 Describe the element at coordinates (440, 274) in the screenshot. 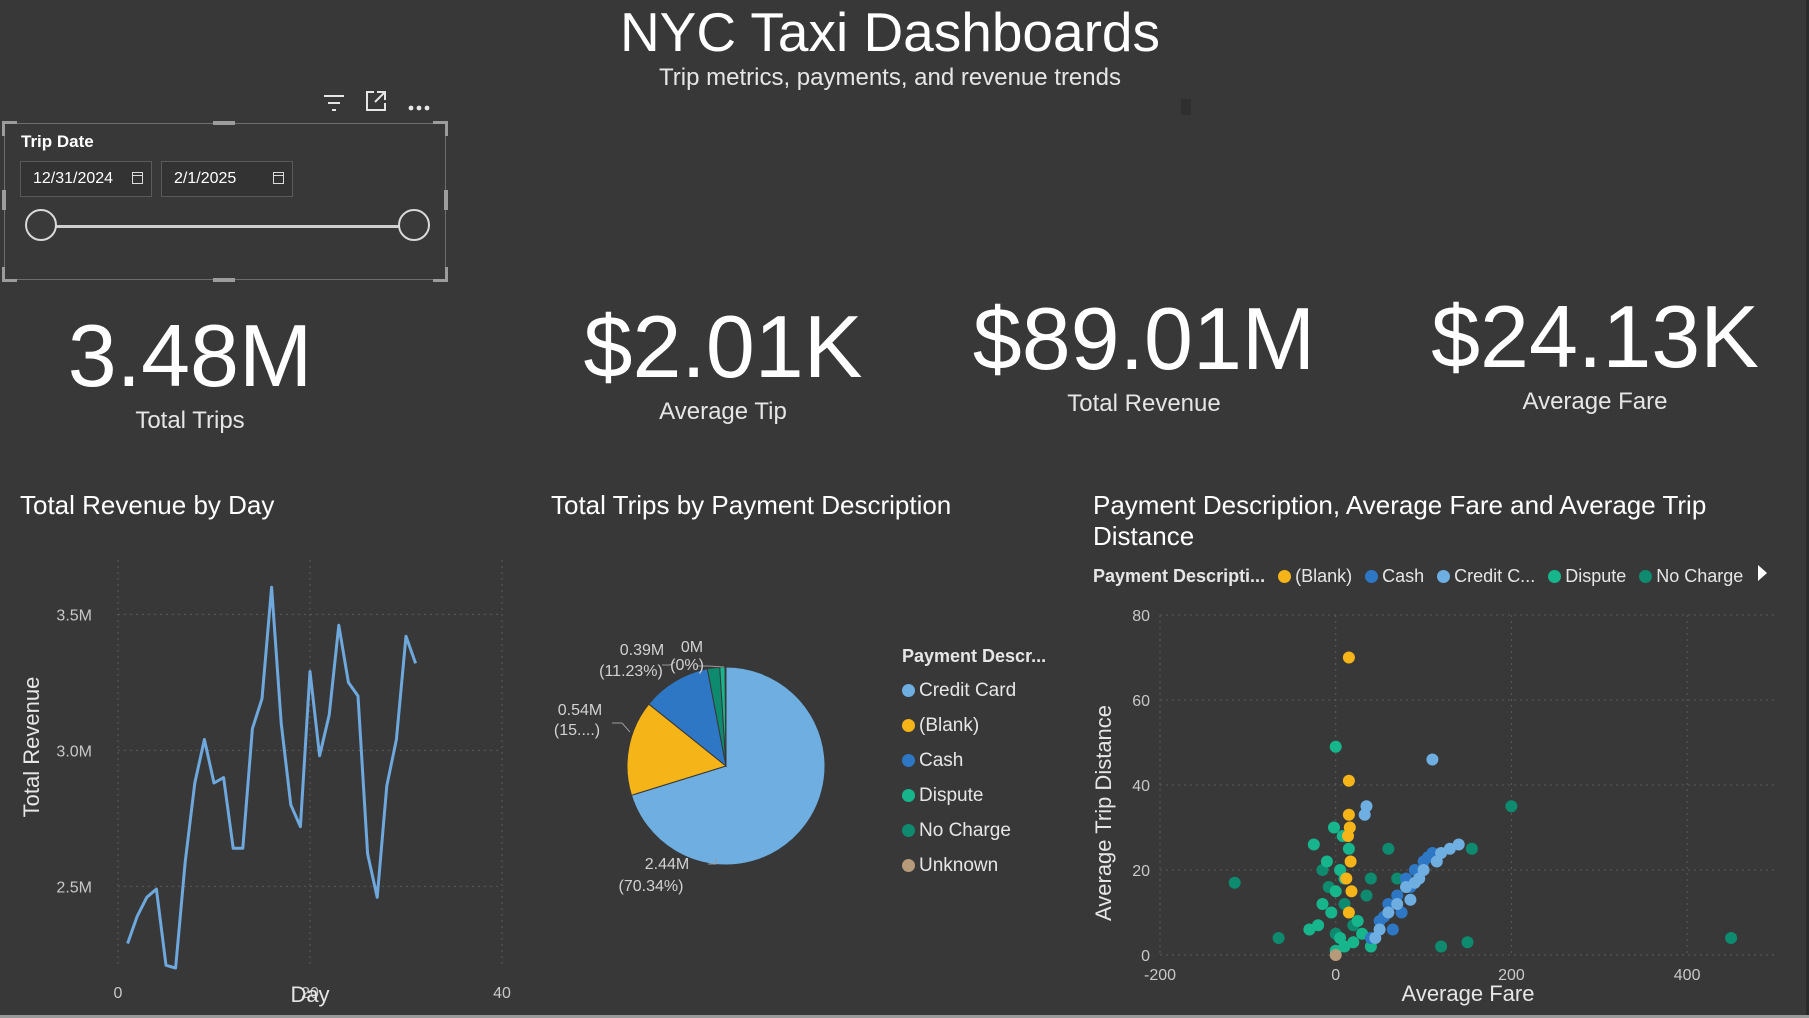

I see `resize-corner-br` at that location.